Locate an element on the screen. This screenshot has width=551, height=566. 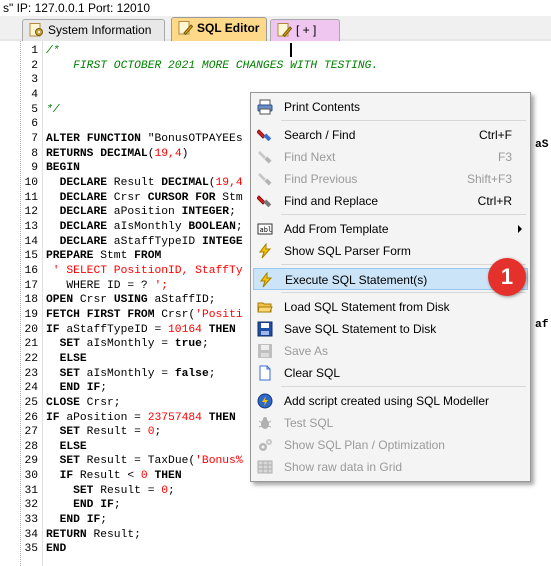
line-number: 12 is located at coordinates (31, 212).